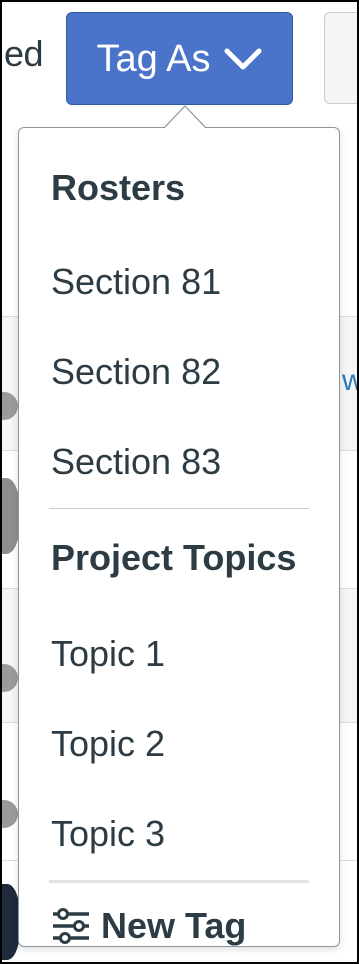 The width and height of the screenshot is (359, 964). Describe the element at coordinates (174, 925) in the screenshot. I see `new-tag-label: New Tag` at that location.